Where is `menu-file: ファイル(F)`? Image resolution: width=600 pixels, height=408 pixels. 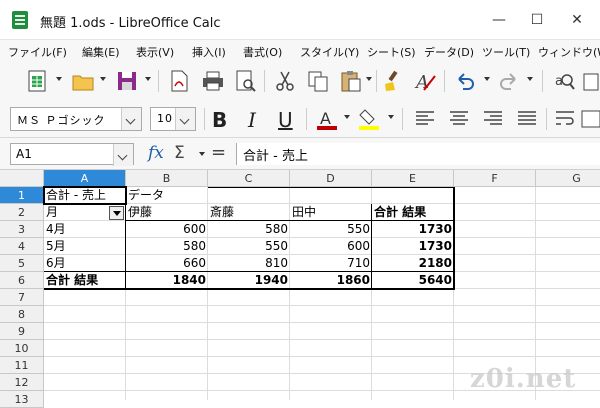 menu-file: ファイル(F) is located at coordinates (37, 52).